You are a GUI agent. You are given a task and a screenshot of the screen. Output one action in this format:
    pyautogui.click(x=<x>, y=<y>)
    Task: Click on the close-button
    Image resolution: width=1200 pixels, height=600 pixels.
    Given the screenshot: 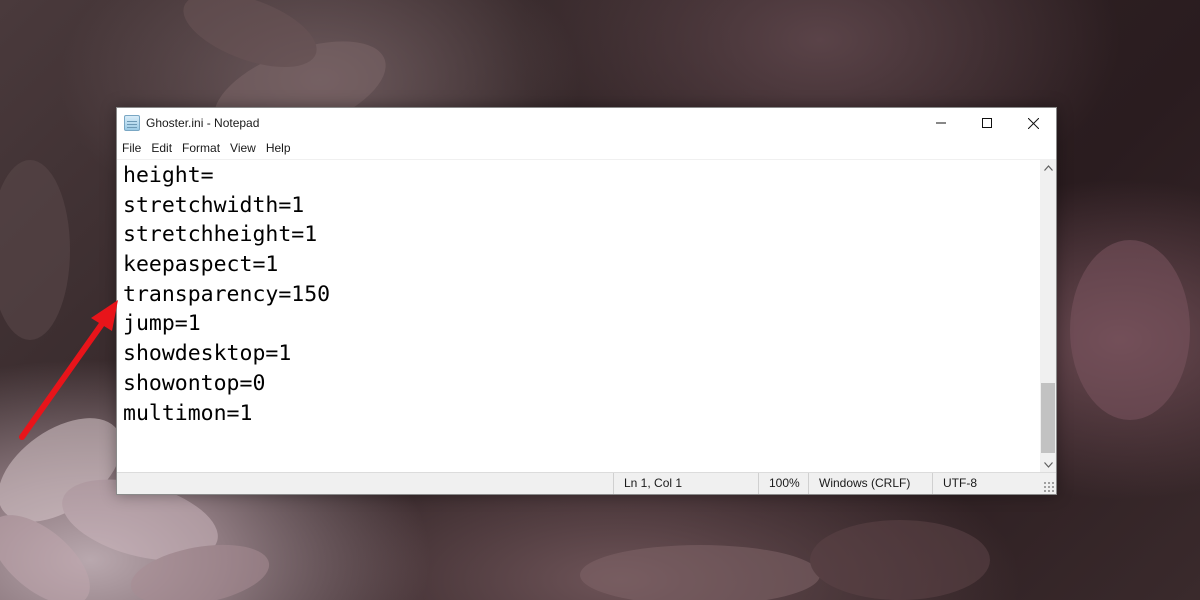 What is the action you would take?
    pyautogui.click(x=1033, y=123)
    